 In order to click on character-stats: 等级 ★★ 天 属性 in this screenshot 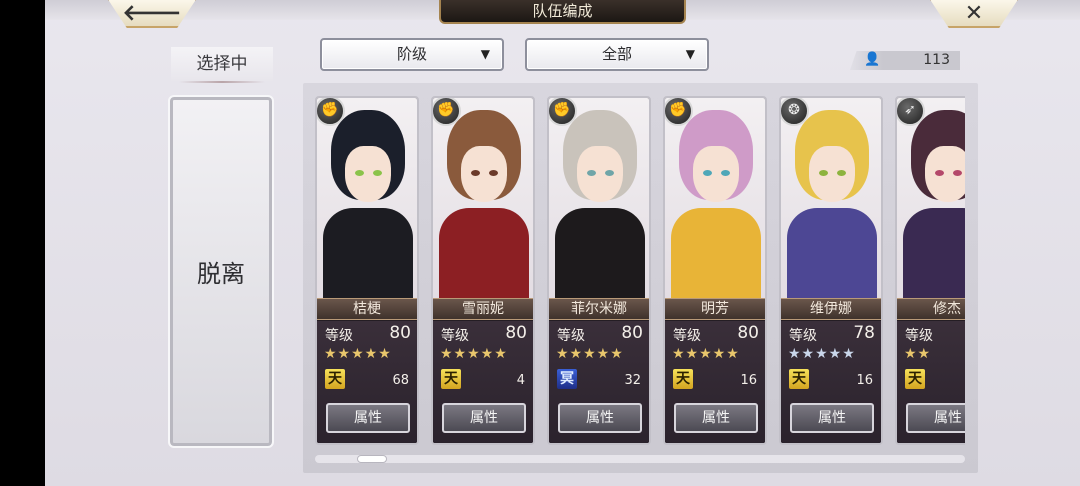, I will do `click(931, 382)`.